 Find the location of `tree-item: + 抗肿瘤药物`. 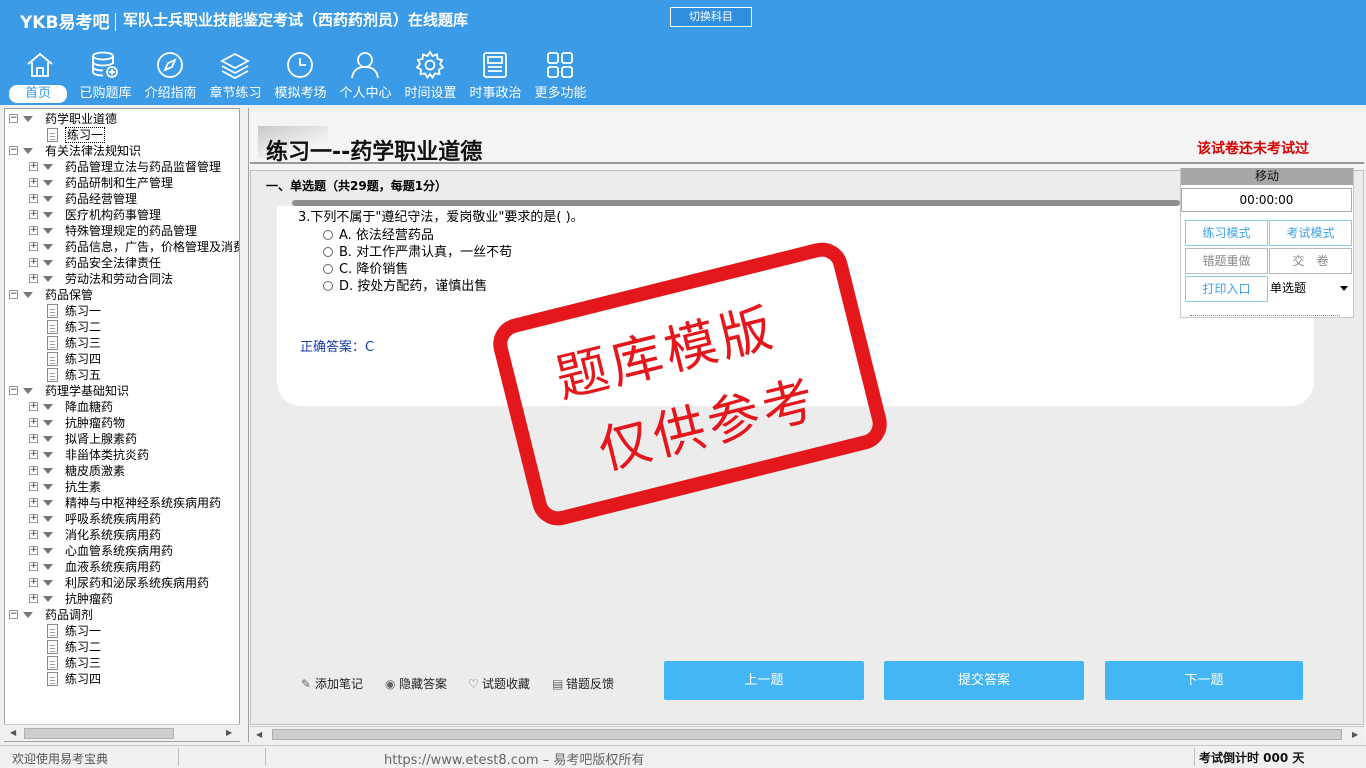

tree-item: + 抗肿瘤药物 is located at coordinates (122, 423).